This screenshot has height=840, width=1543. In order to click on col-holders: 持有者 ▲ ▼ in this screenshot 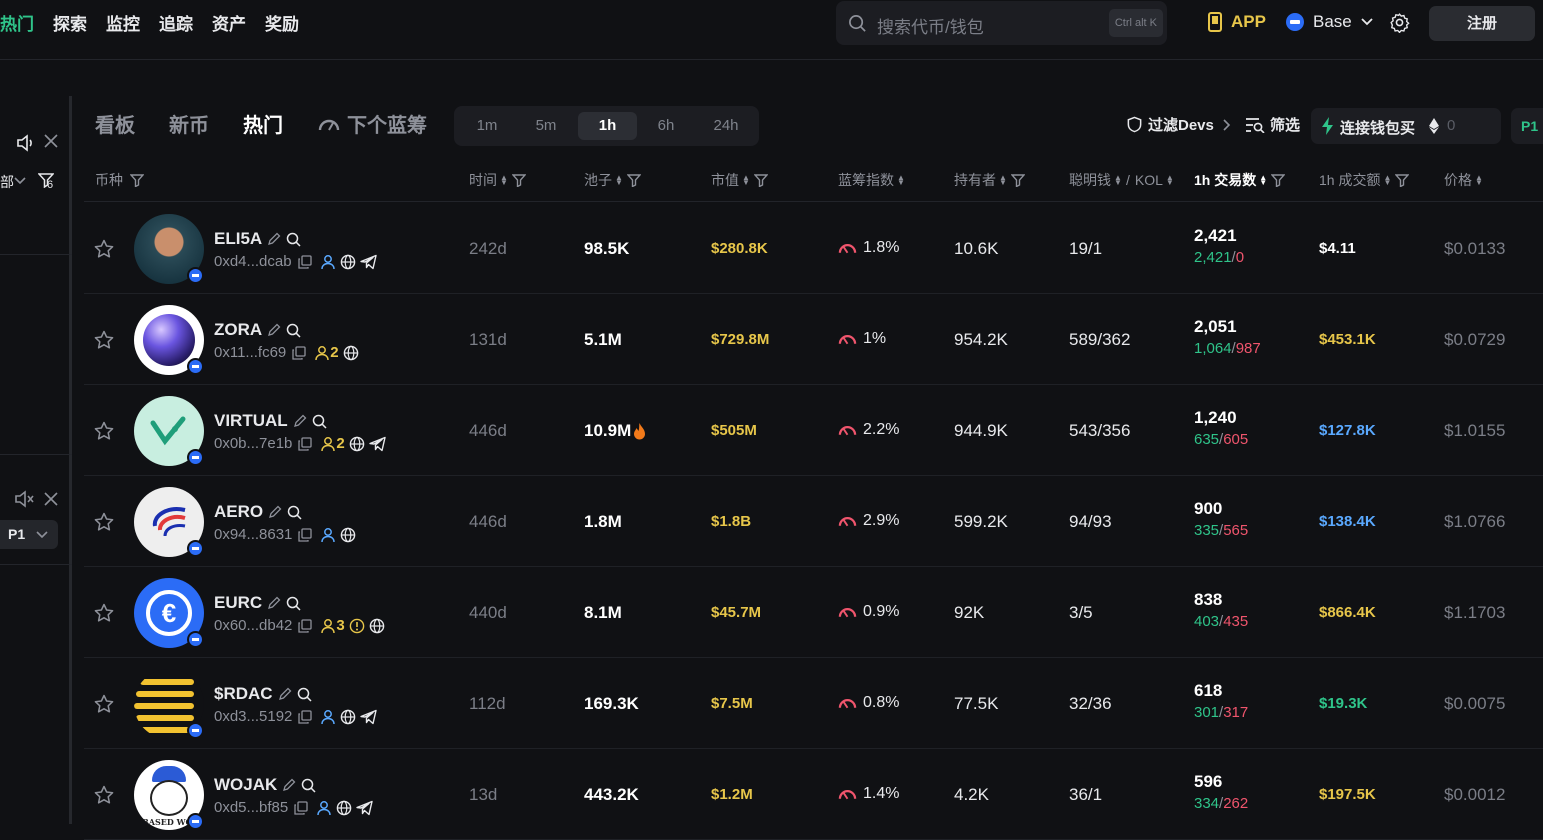, I will do `click(989, 180)`.